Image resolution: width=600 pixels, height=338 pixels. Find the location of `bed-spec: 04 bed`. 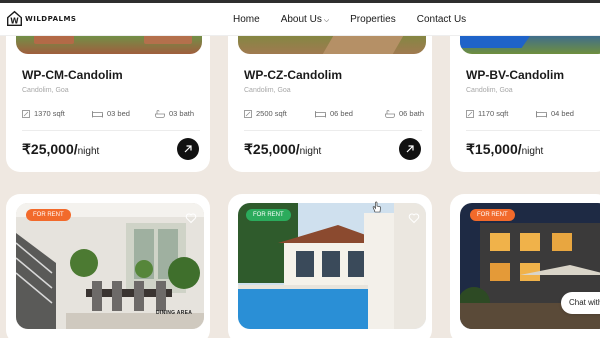

bed-spec: 04 bed is located at coordinates (555, 113).